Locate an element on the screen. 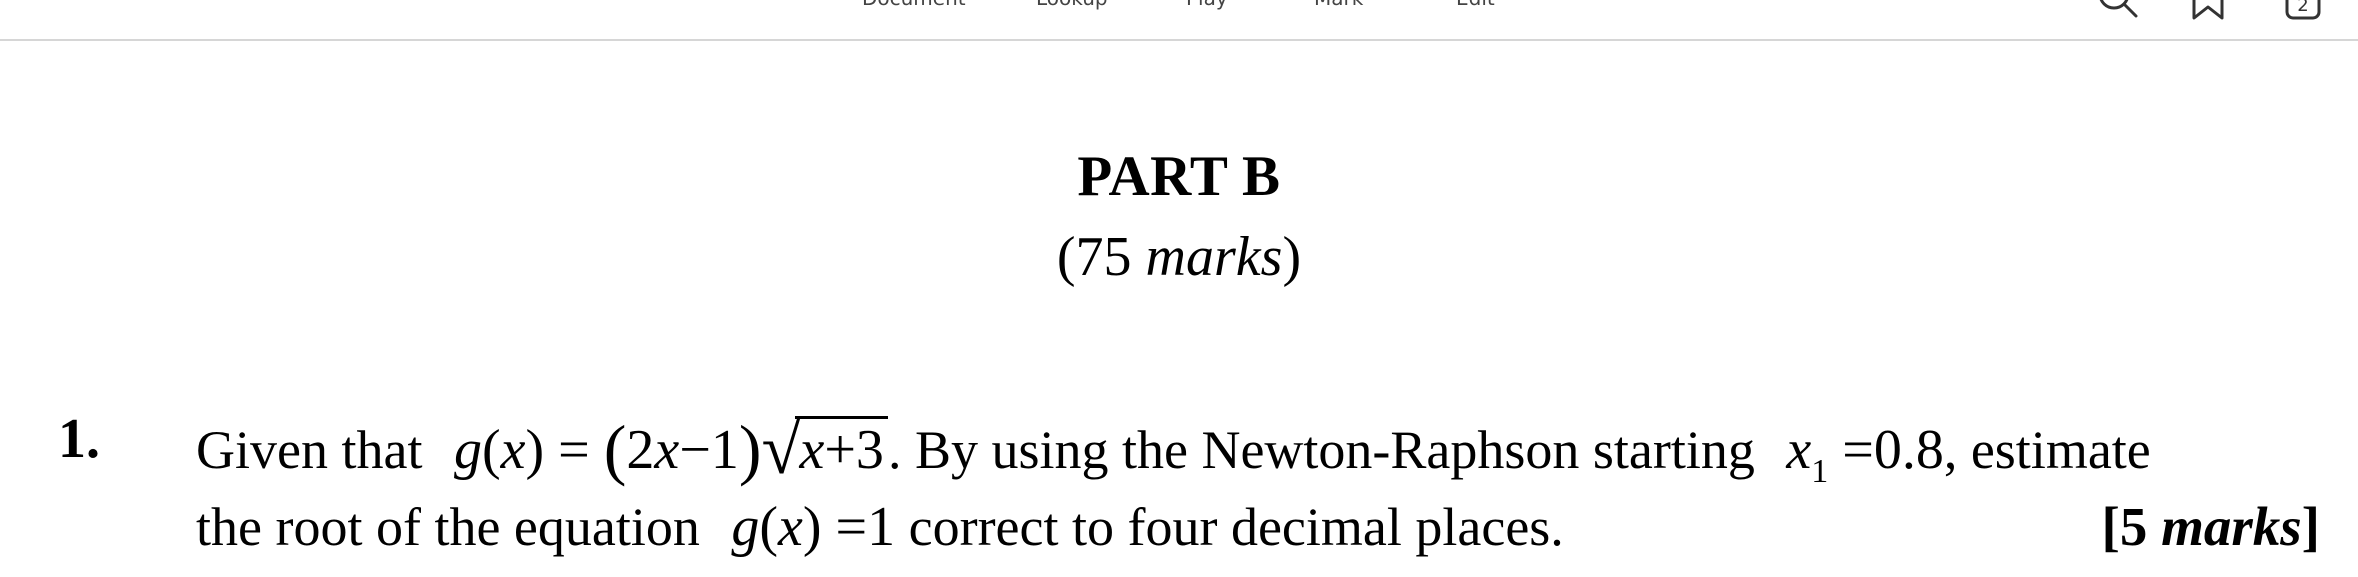  search-icon is located at coordinates (2119, 14).